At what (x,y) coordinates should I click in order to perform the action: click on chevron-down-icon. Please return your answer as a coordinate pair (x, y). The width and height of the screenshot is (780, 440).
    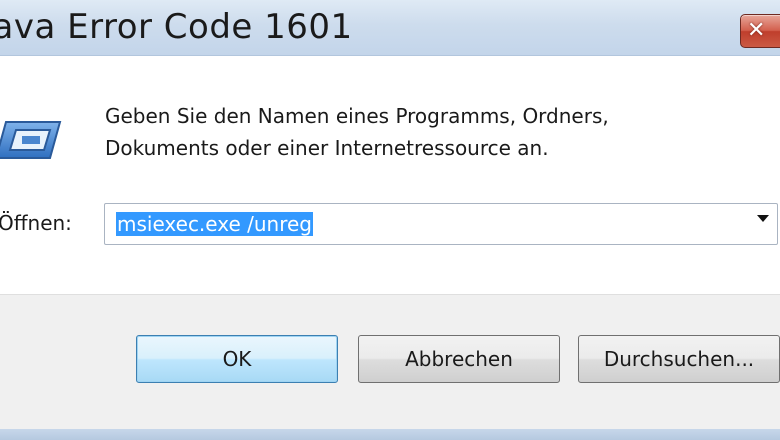
    Looking at the image, I should click on (763, 218).